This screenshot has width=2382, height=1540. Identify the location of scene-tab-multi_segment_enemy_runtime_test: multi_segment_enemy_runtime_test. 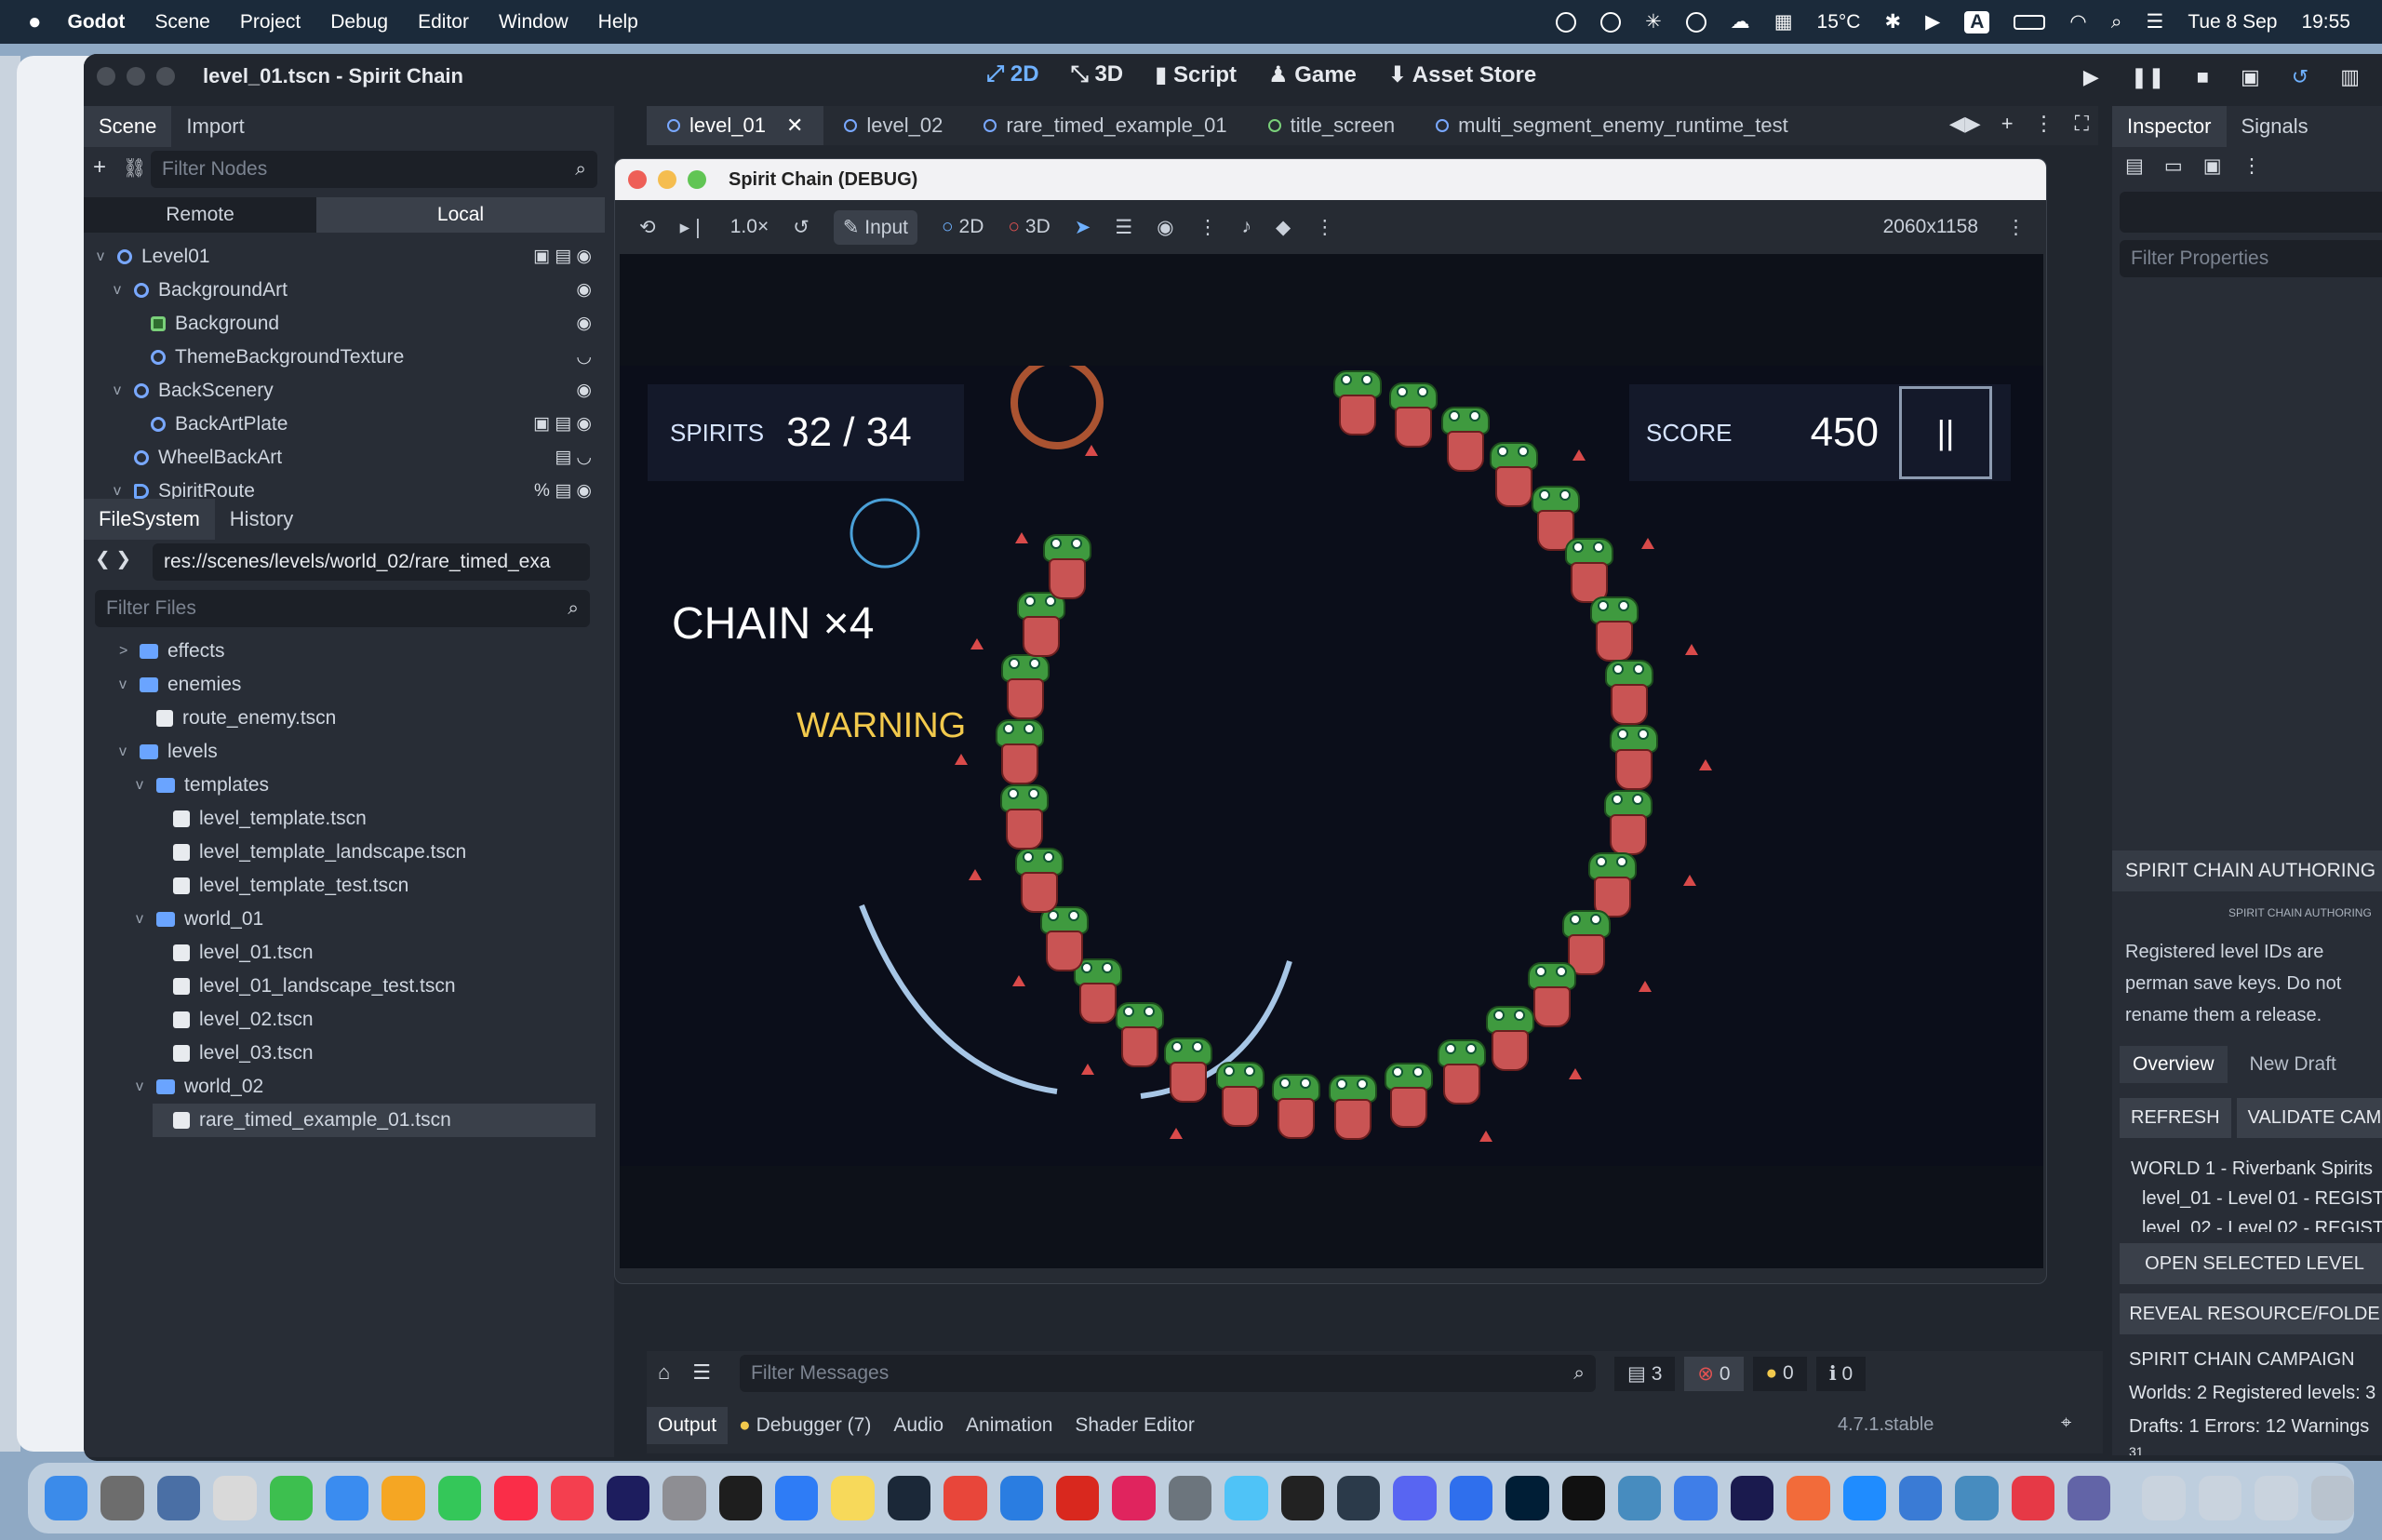
(1612, 126).